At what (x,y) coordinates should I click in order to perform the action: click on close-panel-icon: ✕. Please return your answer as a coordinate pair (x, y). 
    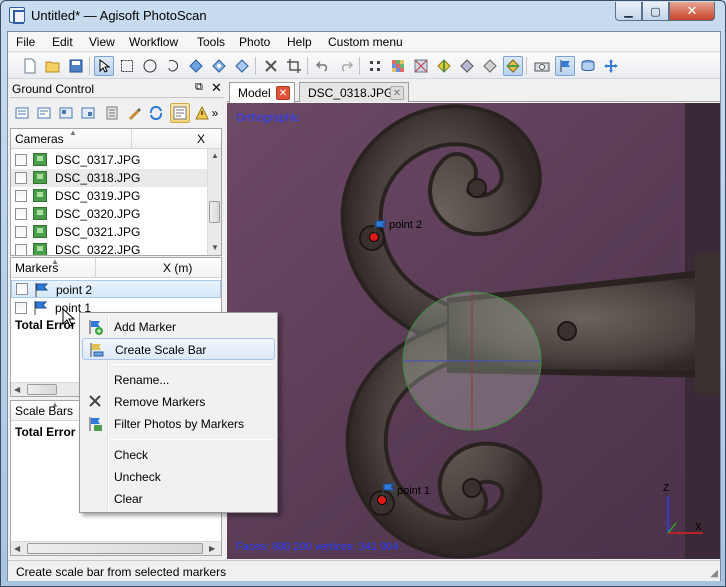
    Looking at the image, I should click on (216, 88).